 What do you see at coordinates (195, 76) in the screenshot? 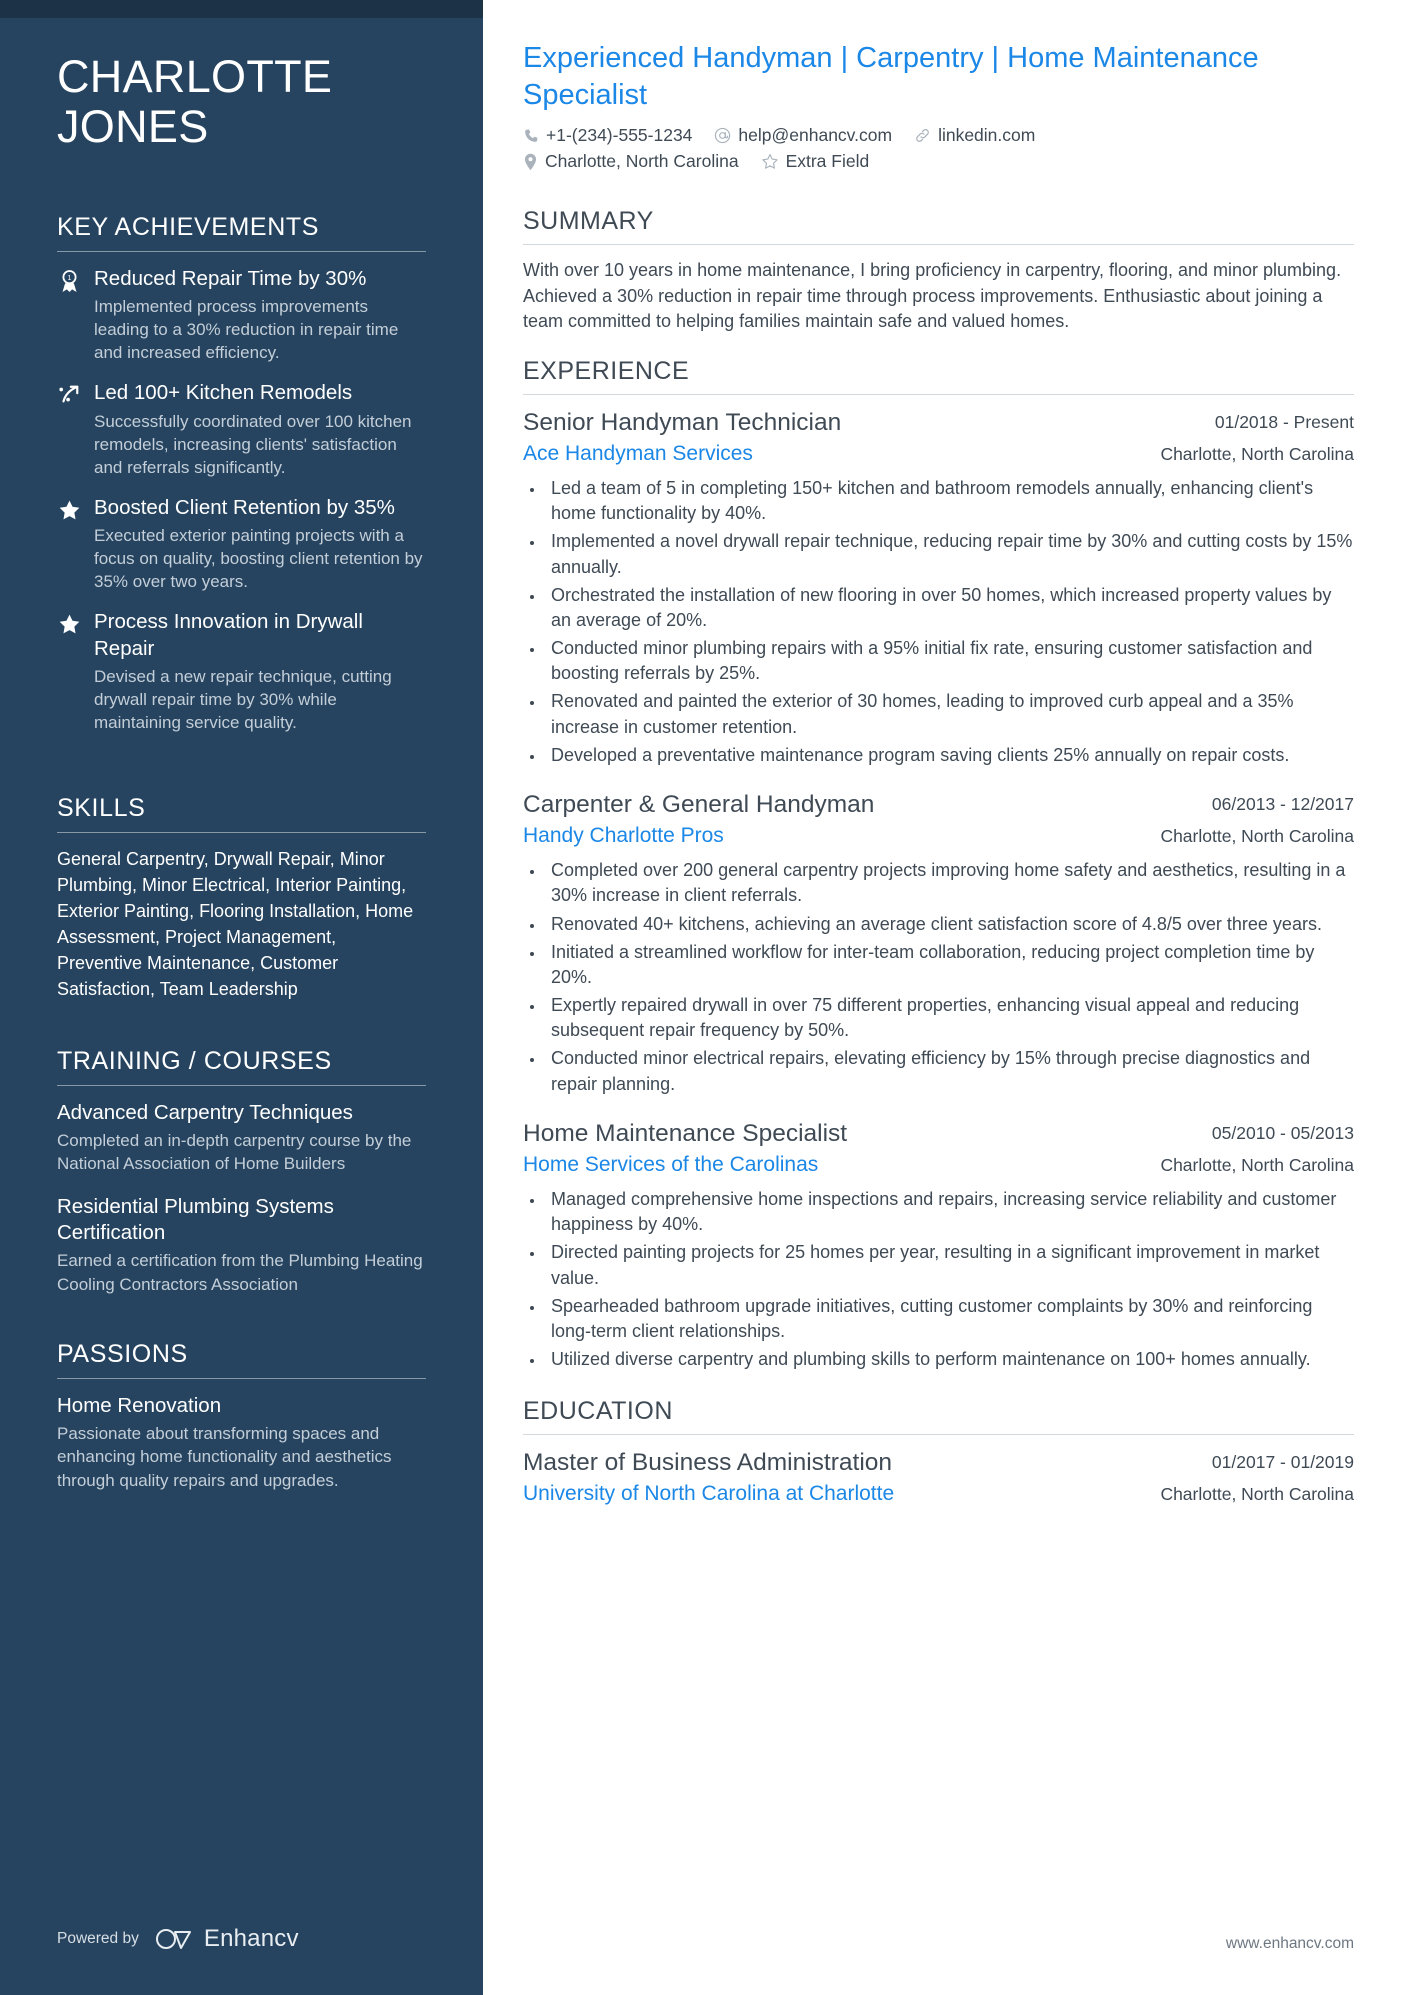
I see `first-name: CHARLOTTE` at bounding box center [195, 76].